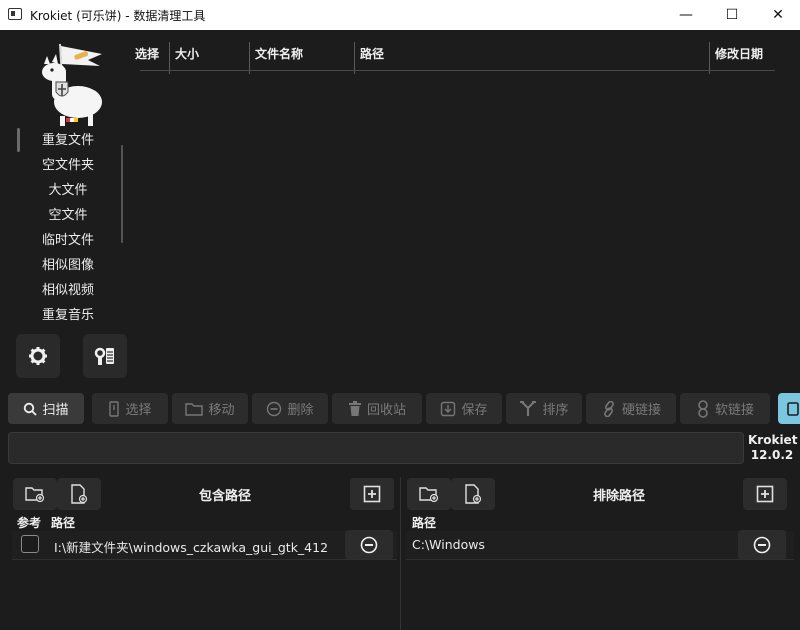  What do you see at coordinates (71, 165) in the screenshot?
I see `sidebar-item-empty-folders: 空文件夹` at bounding box center [71, 165].